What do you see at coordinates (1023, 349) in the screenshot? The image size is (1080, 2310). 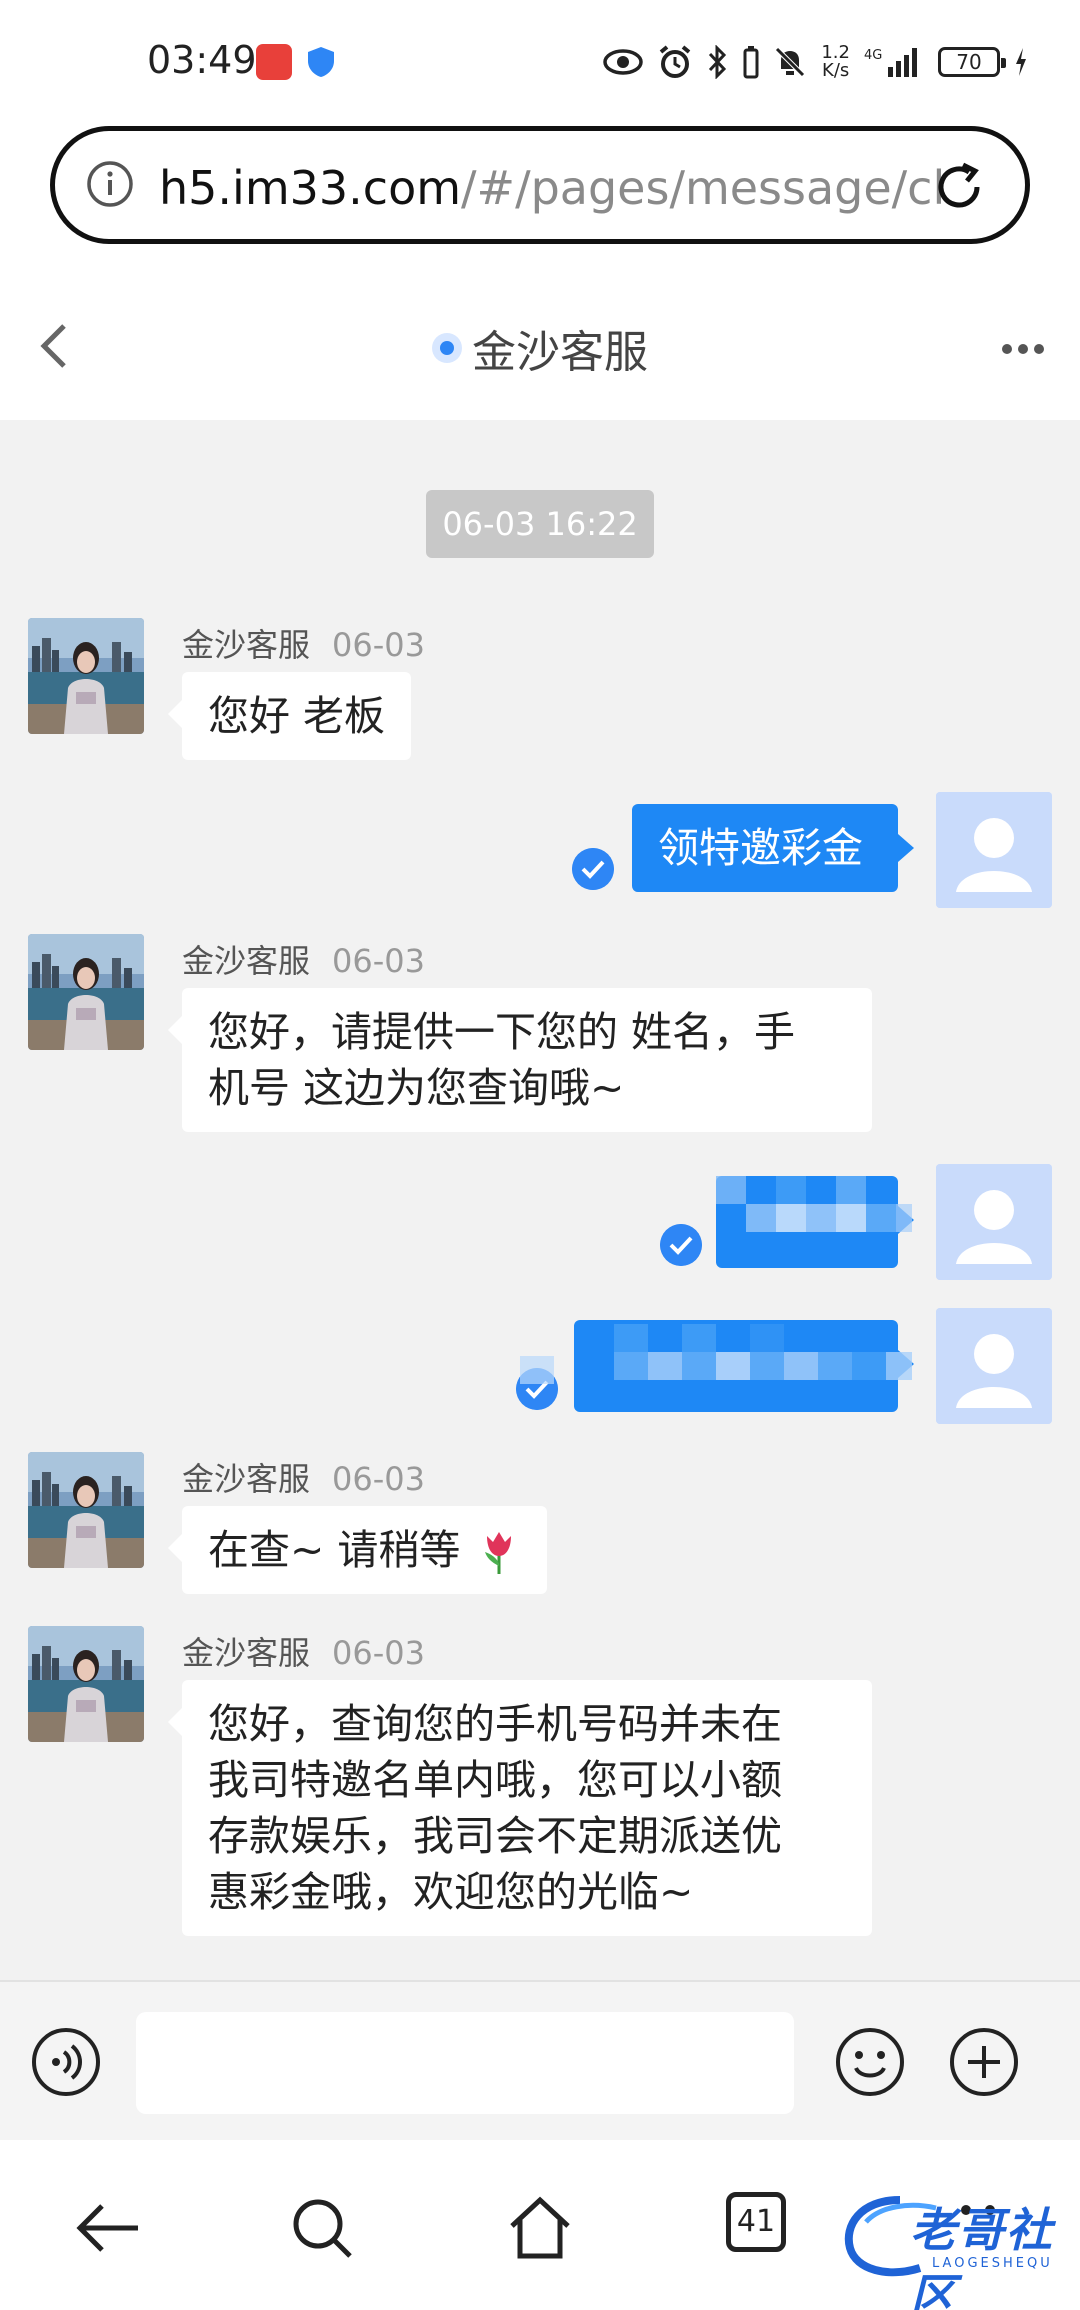 I see `more-icon` at bounding box center [1023, 349].